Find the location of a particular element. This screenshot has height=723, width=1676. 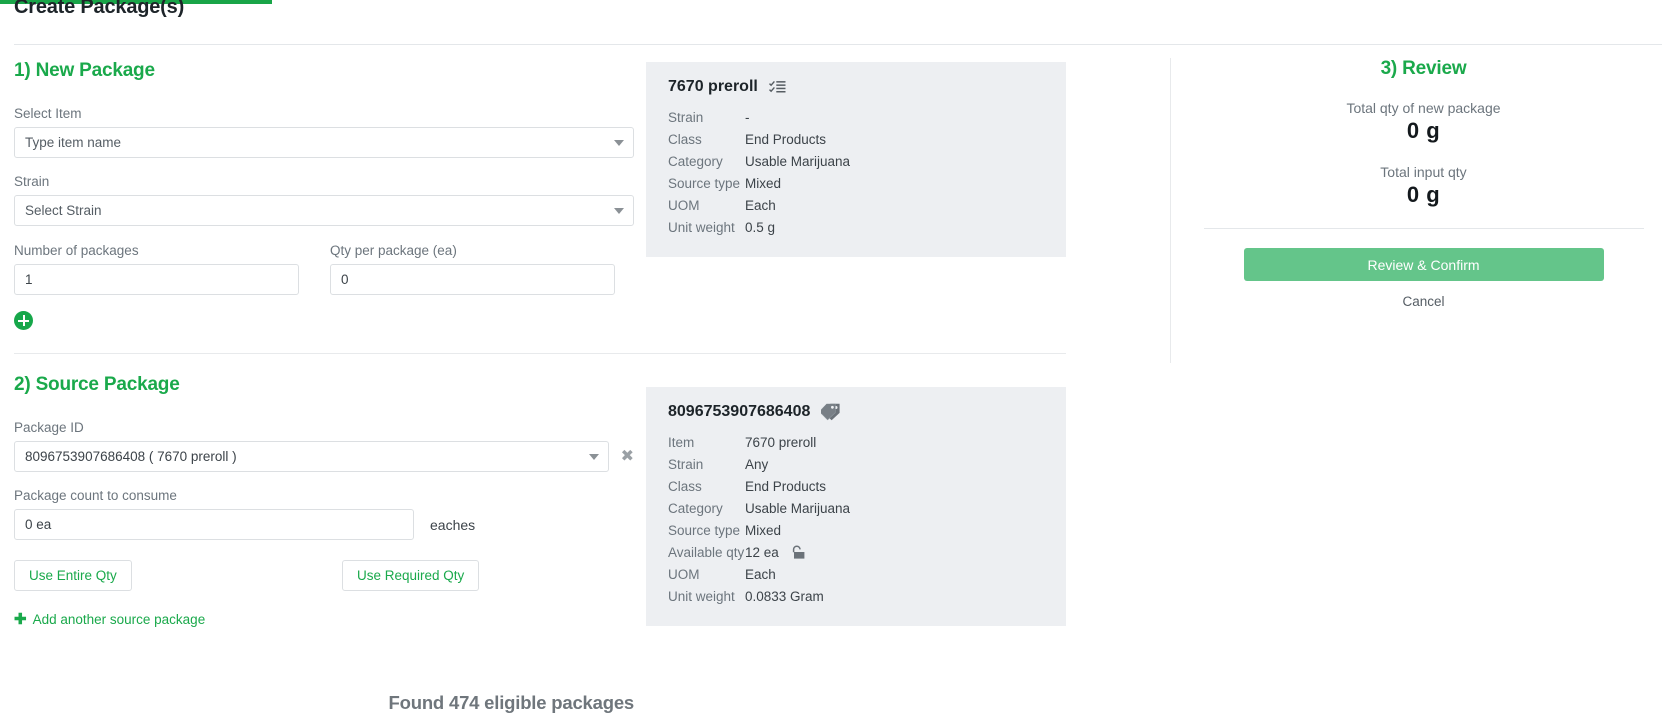

package-count-value: 0 ea is located at coordinates (38, 524).